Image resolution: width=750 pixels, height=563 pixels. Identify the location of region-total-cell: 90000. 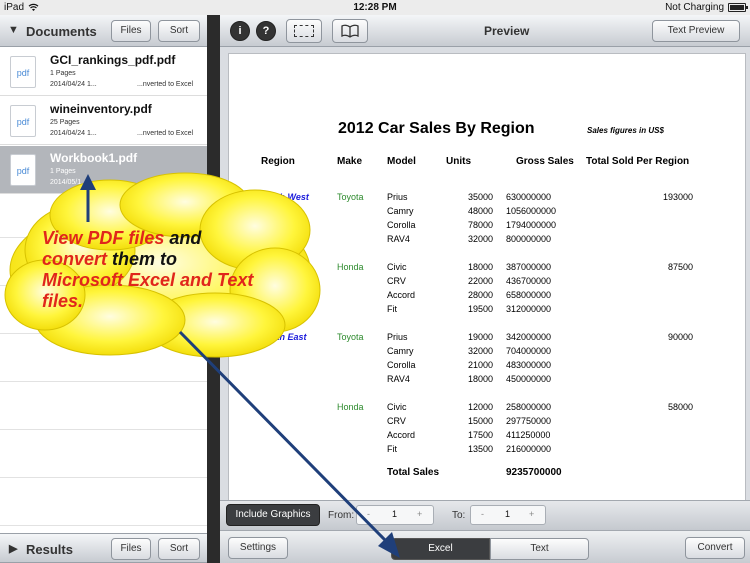
(680, 337).